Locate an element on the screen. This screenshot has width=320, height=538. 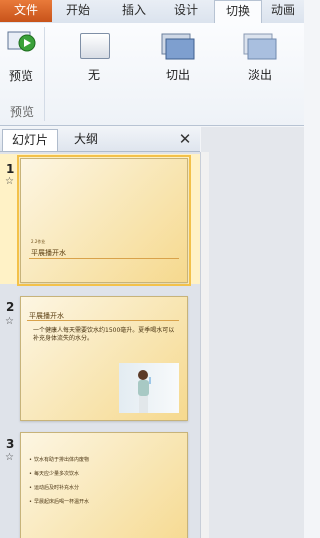
preview-icon is located at coordinates (21, 41).